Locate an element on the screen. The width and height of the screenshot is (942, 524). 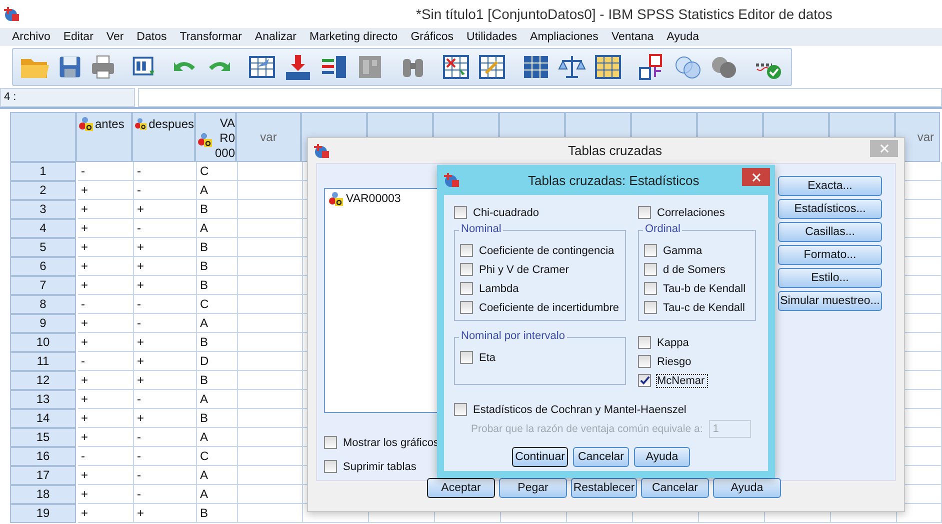
group-label: Ordinal is located at coordinates (662, 229).